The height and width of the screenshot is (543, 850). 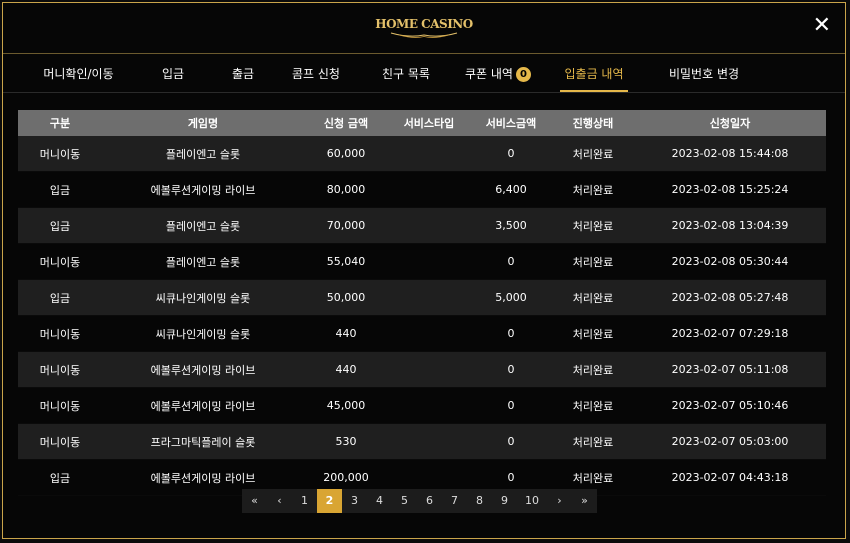 What do you see at coordinates (429, 123) in the screenshot?
I see `column-header: 서비스타입` at bounding box center [429, 123].